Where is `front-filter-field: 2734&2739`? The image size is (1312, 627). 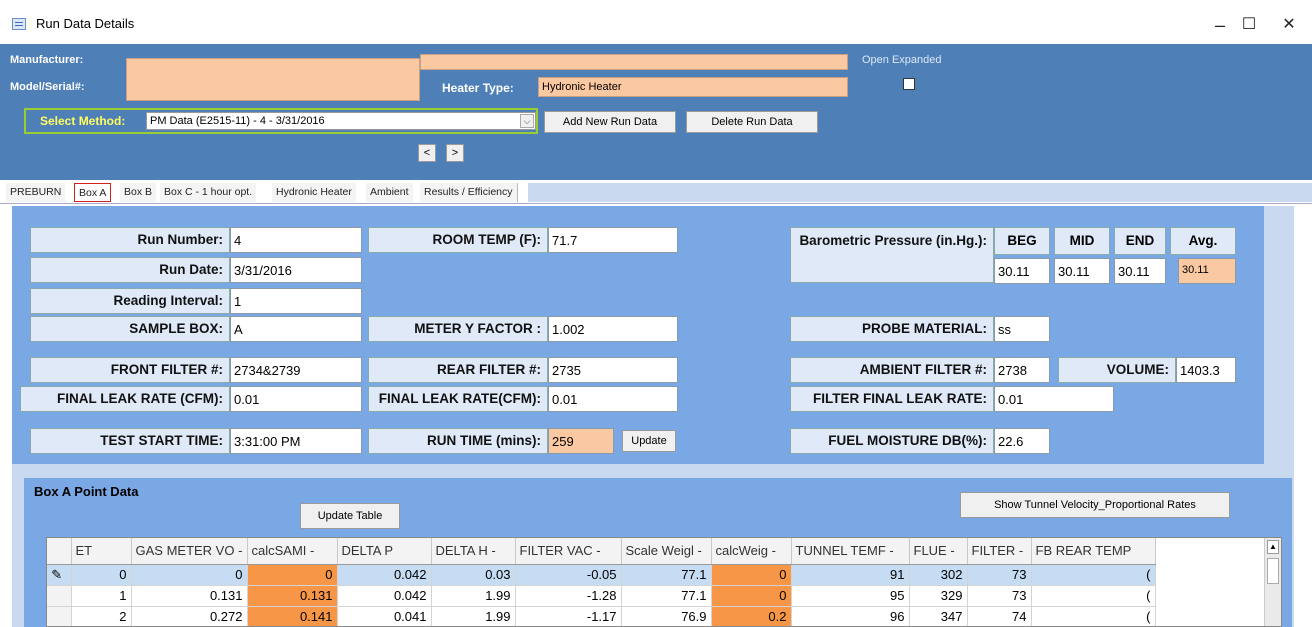 front-filter-field: 2734&2739 is located at coordinates (296, 370).